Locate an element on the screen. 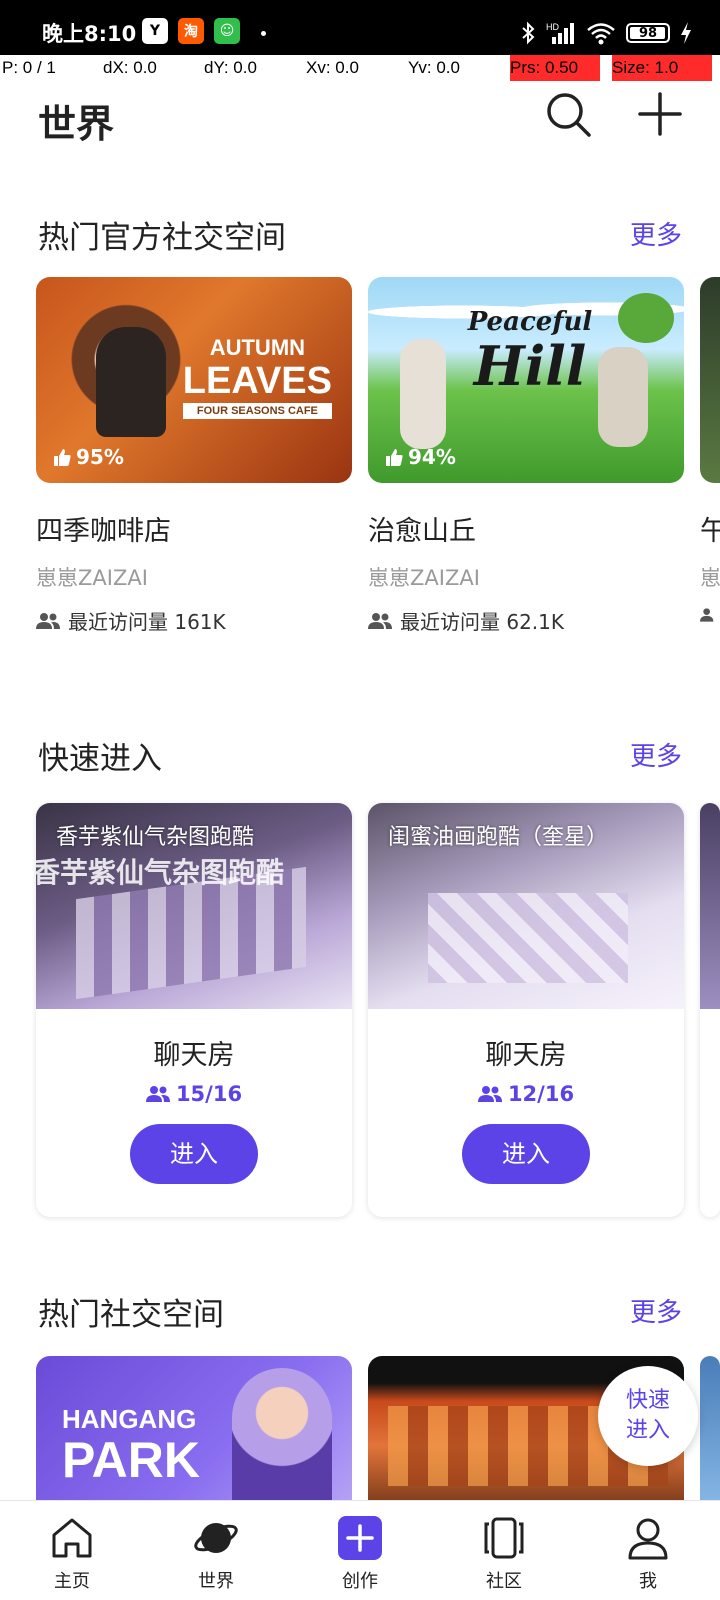 The width and height of the screenshot is (720, 1600). parkour-map-artwork is located at coordinates (528, 938).